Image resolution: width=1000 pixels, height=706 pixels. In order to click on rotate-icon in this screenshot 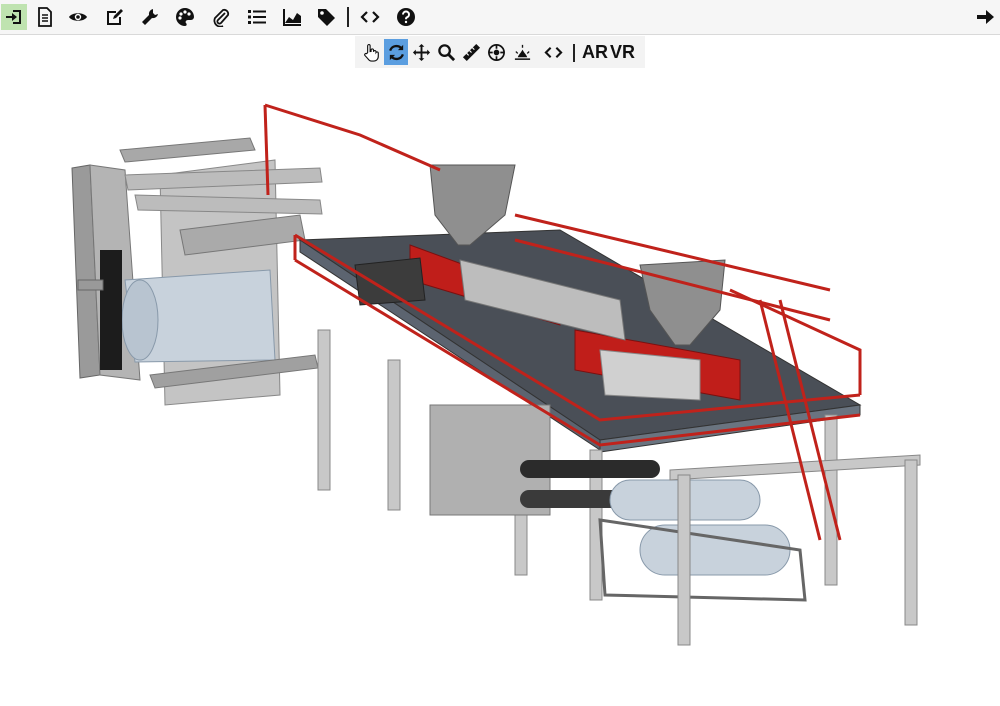, I will do `click(396, 52)`.